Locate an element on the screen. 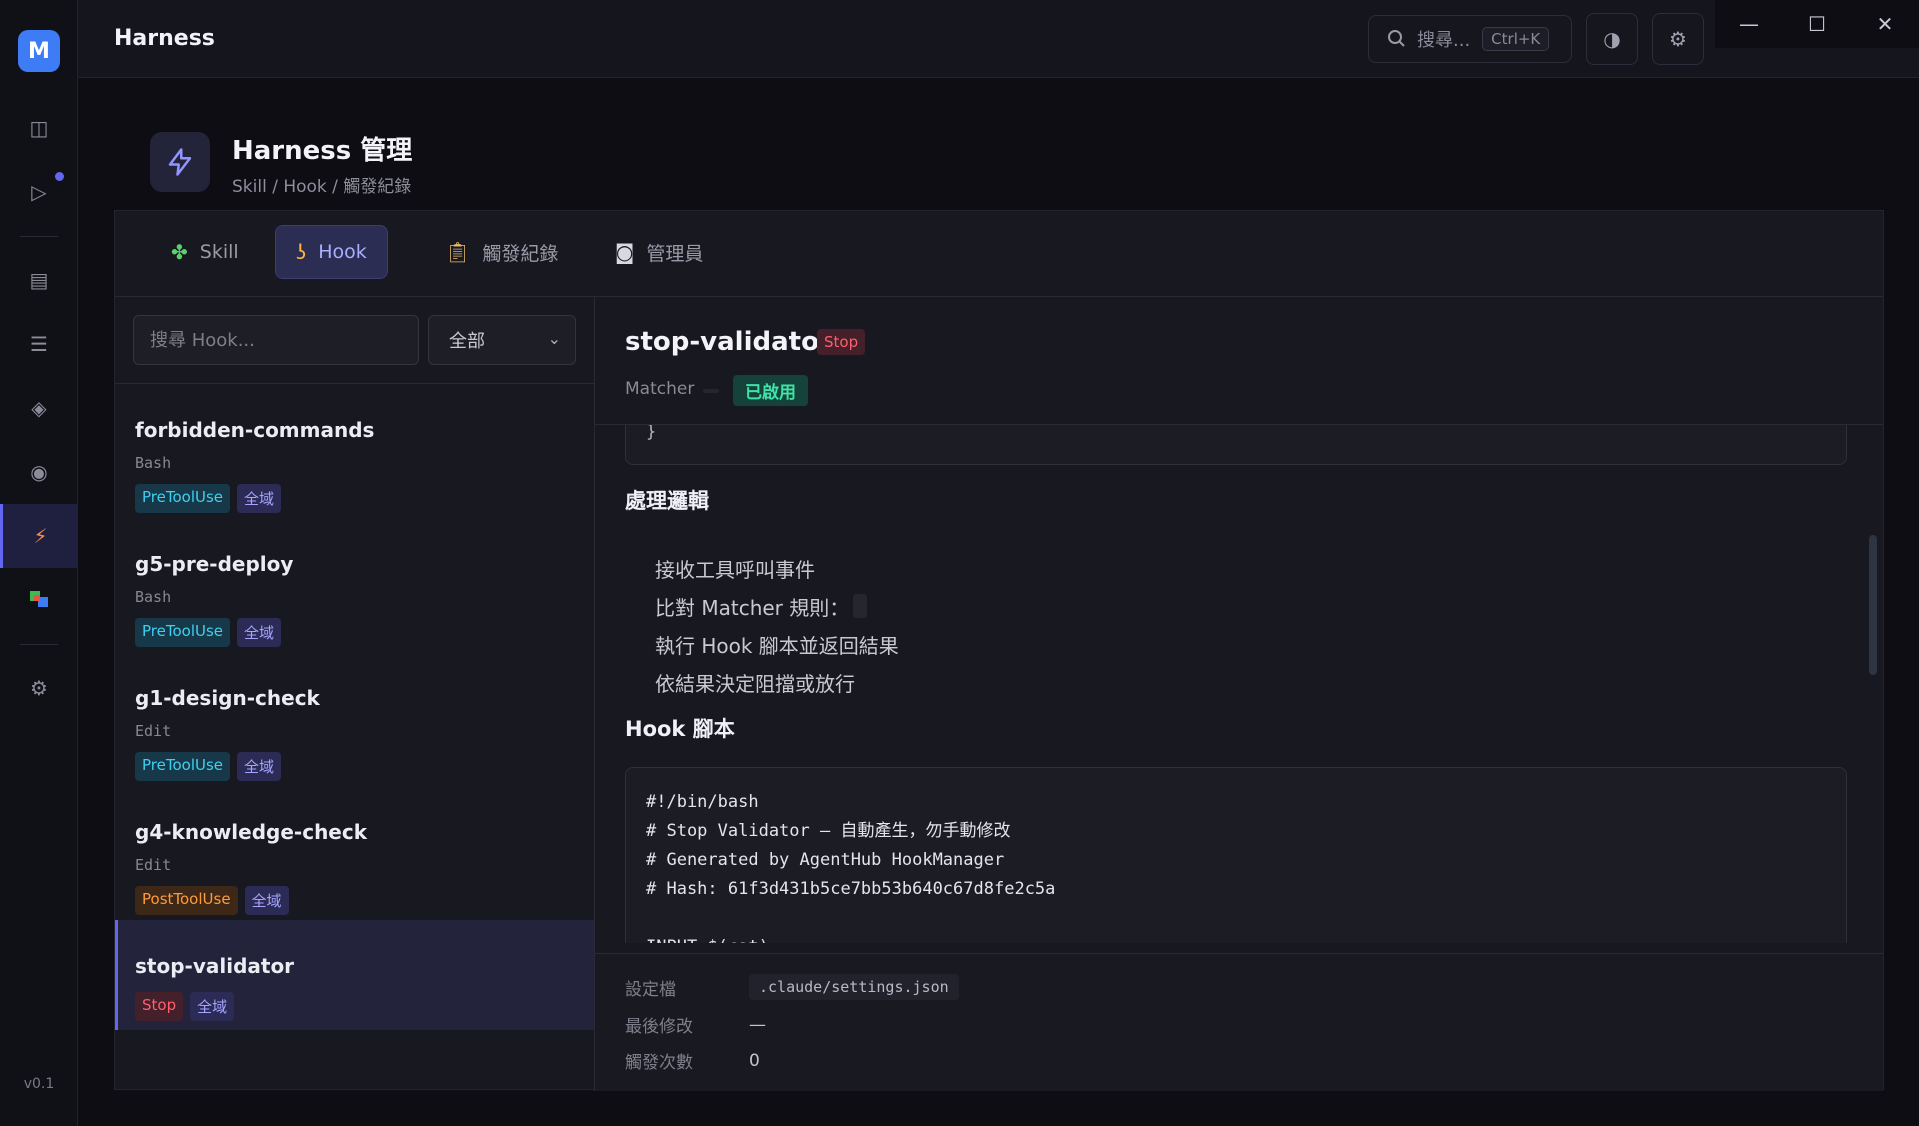  meta-label: 設定檔 is located at coordinates (650, 989).